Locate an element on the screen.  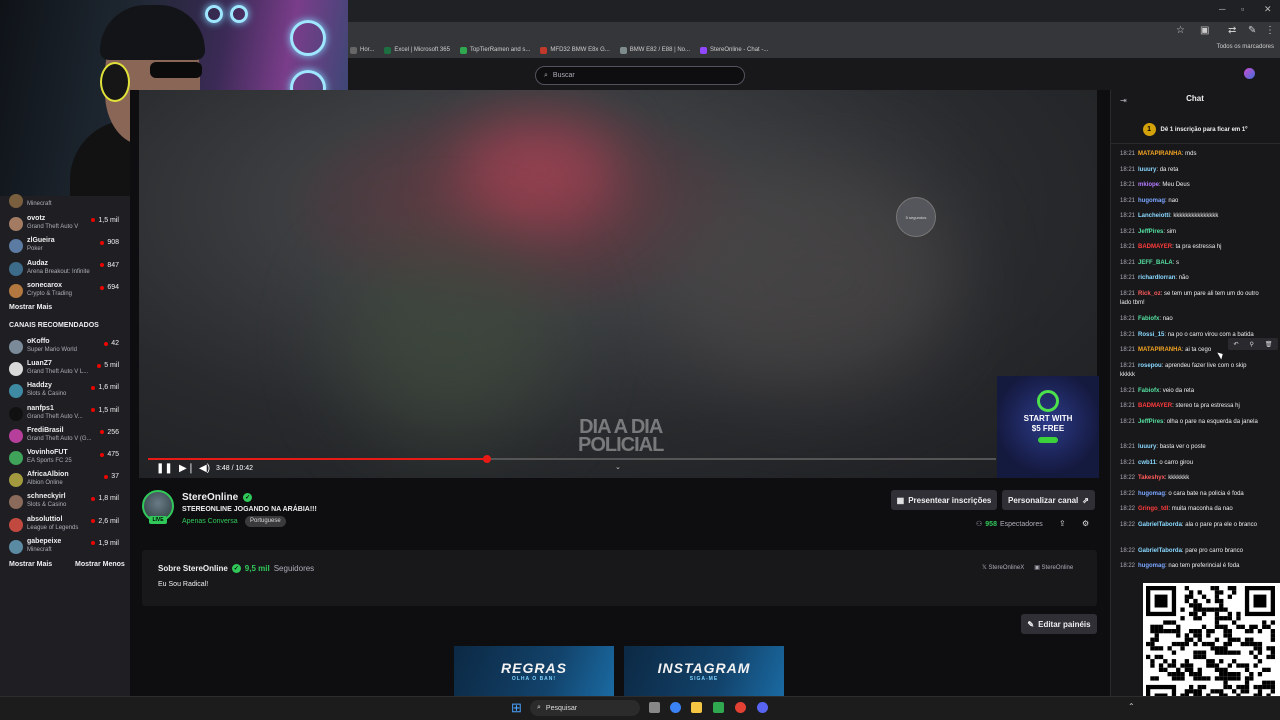
pen-icon: ✎ is located at coordinates (1253, 31).